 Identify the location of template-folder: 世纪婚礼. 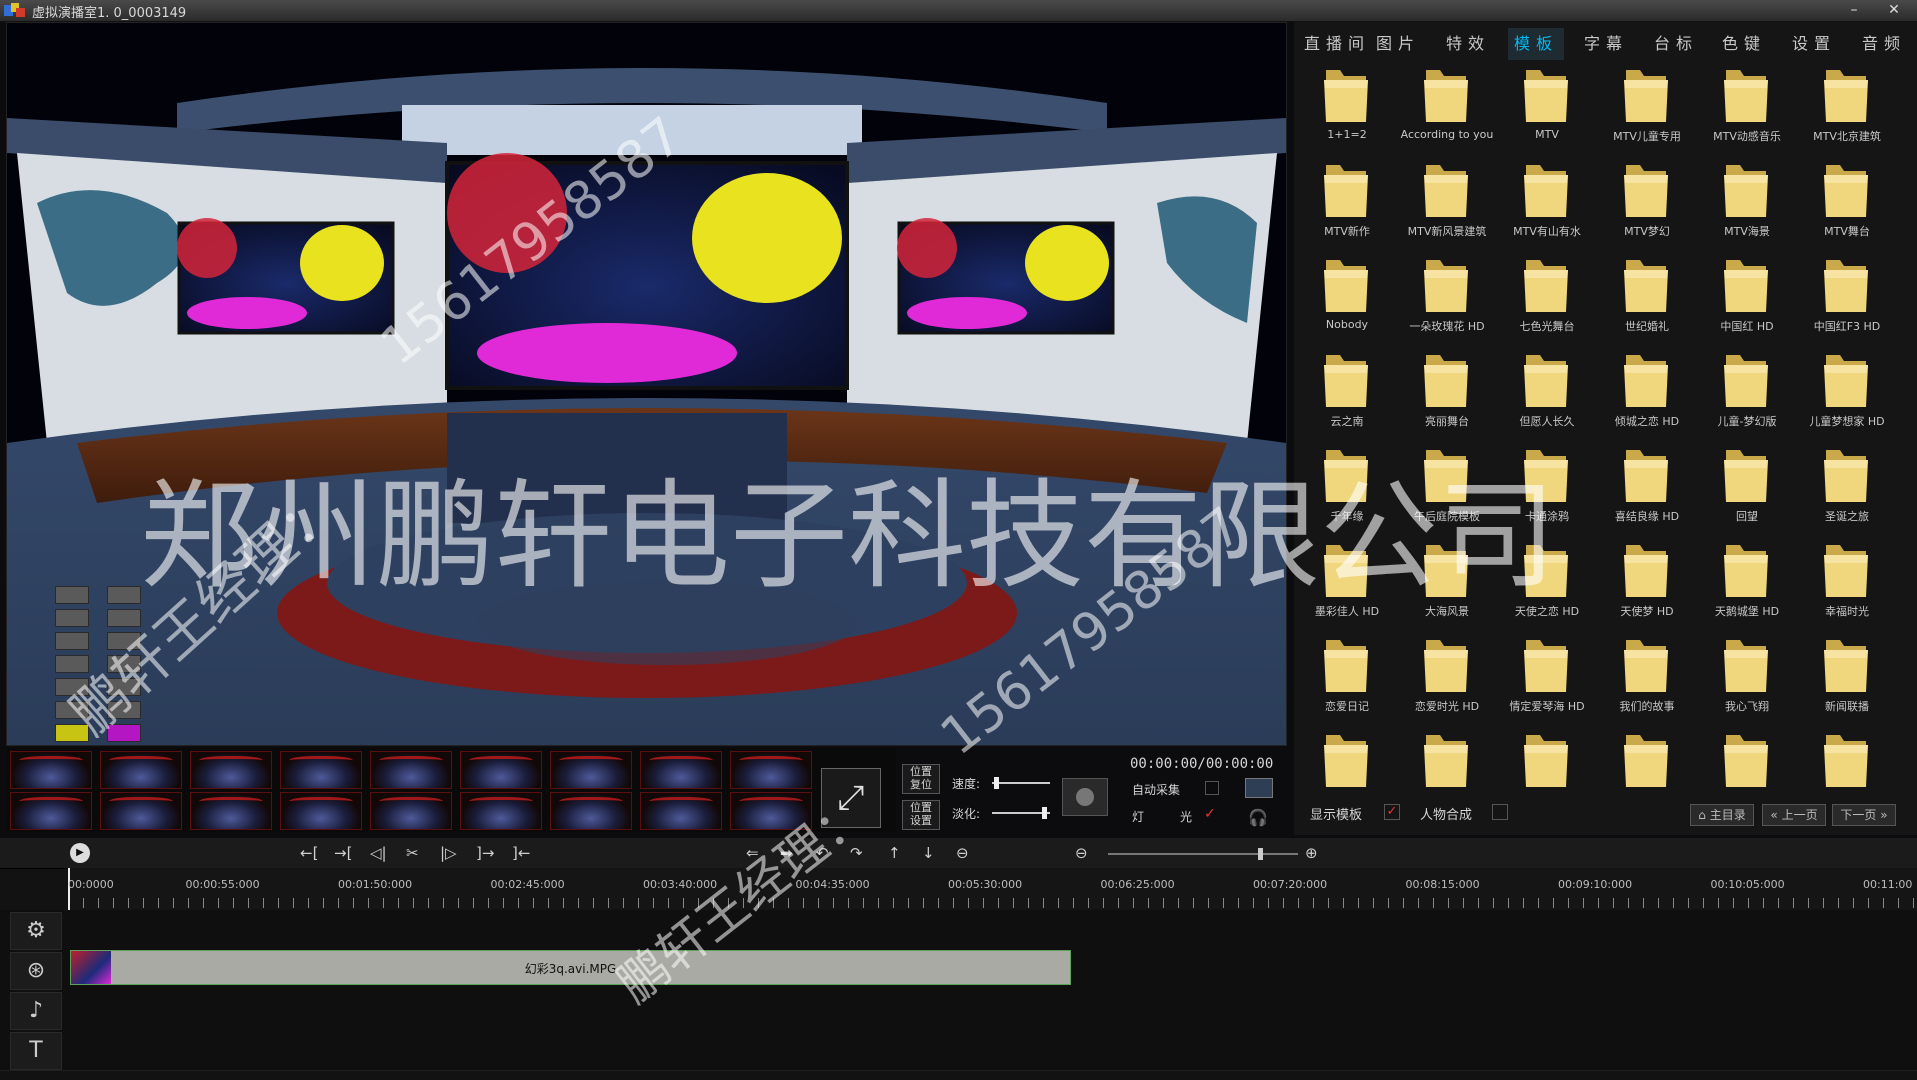
(1647, 299).